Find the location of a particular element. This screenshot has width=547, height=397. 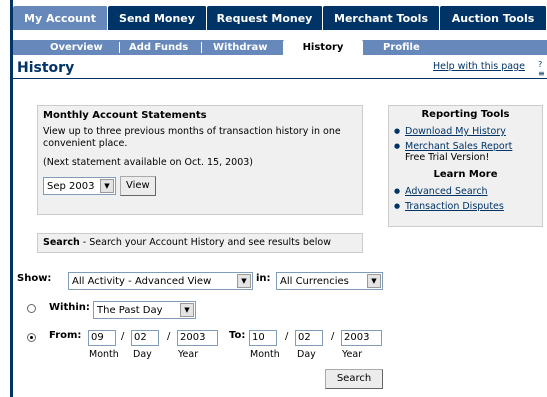

statements-heading: Monthly Account Statements is located at coordinates (125, 115).